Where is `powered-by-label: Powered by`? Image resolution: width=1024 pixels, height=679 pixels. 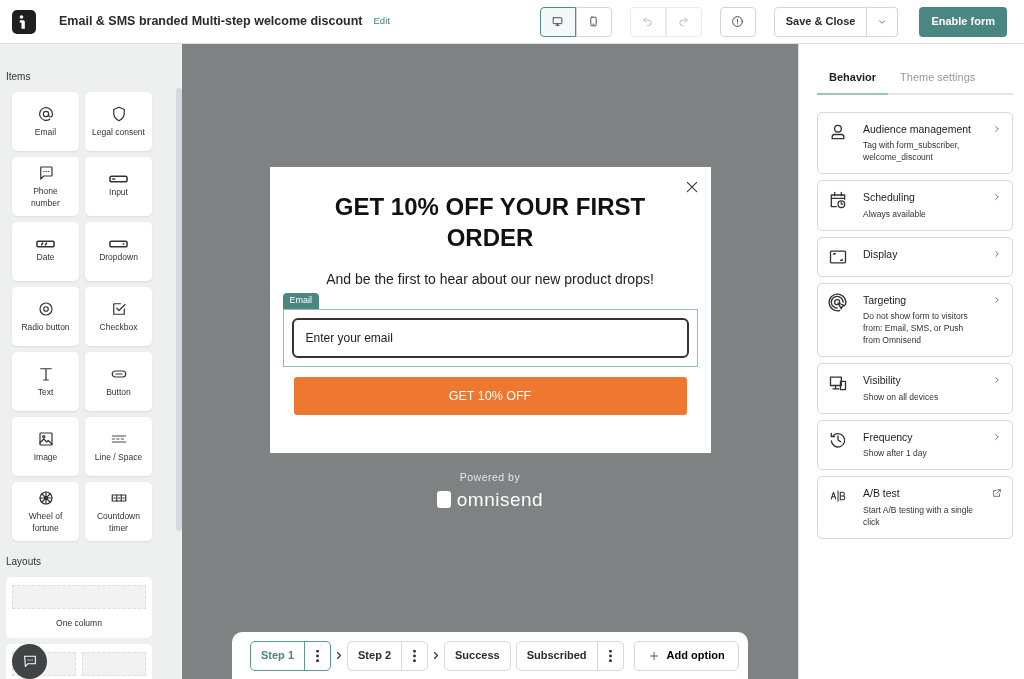
powered-by-label: Powered by is located at coordinates (490, 477).